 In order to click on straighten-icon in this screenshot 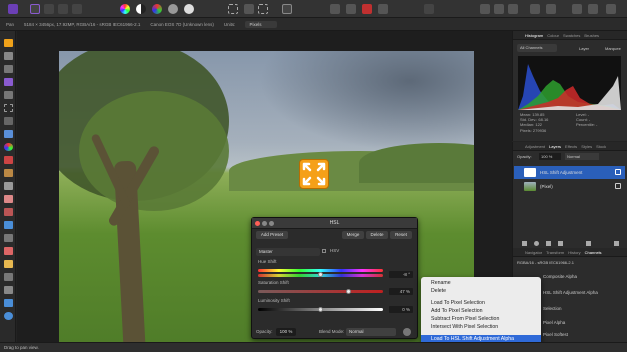, I will do `click(383, 9)`.